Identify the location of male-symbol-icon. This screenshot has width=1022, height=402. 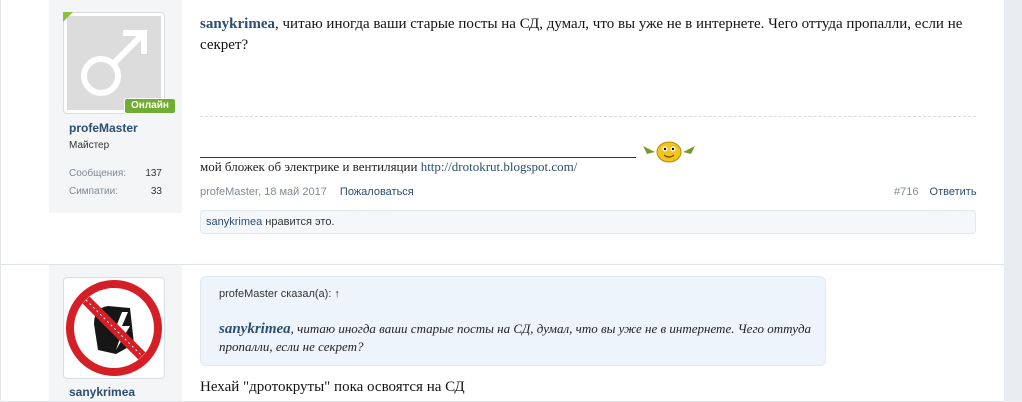
(114, 63).